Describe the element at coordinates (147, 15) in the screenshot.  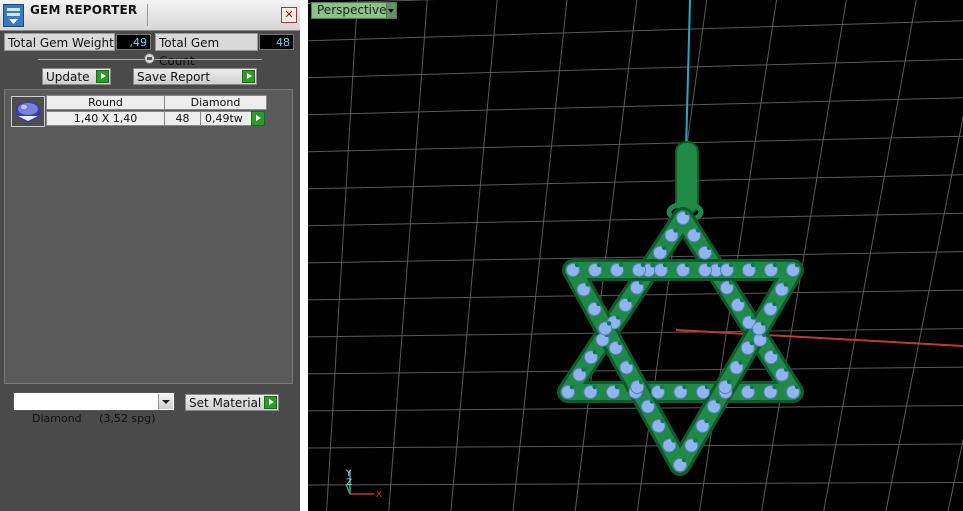
I see `title-separator` at that location.